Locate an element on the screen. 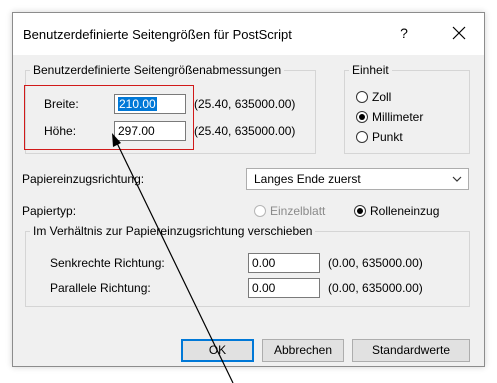 This screenshot has width=497, height=383. help-button: ? is located at coordinates (404, 35).